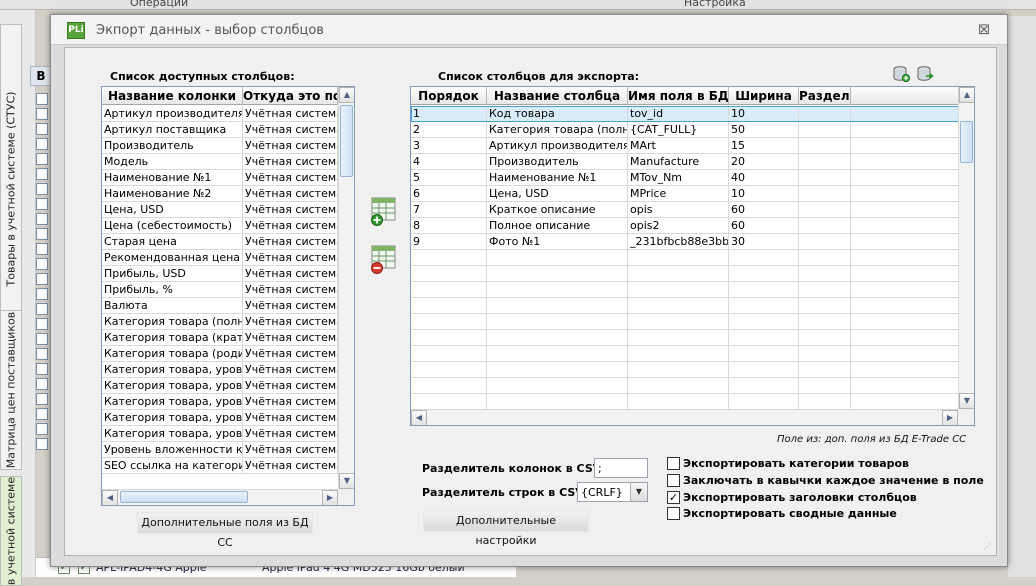 Image resolution: width=1036 pixels, height=586 pixels. Describe the element at coordinates (902, 74) in the screenshot. I see `add-database-icon` at that location.